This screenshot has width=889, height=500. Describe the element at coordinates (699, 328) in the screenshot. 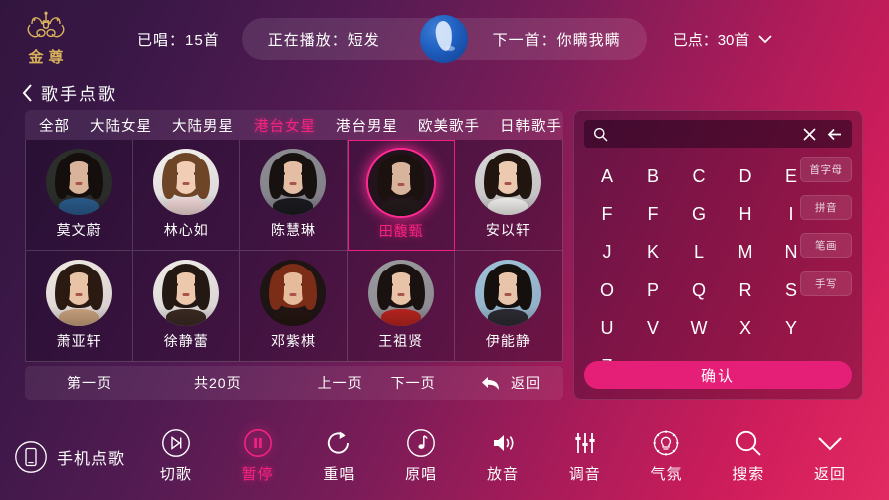

I see `key-w-42: W` at that location.